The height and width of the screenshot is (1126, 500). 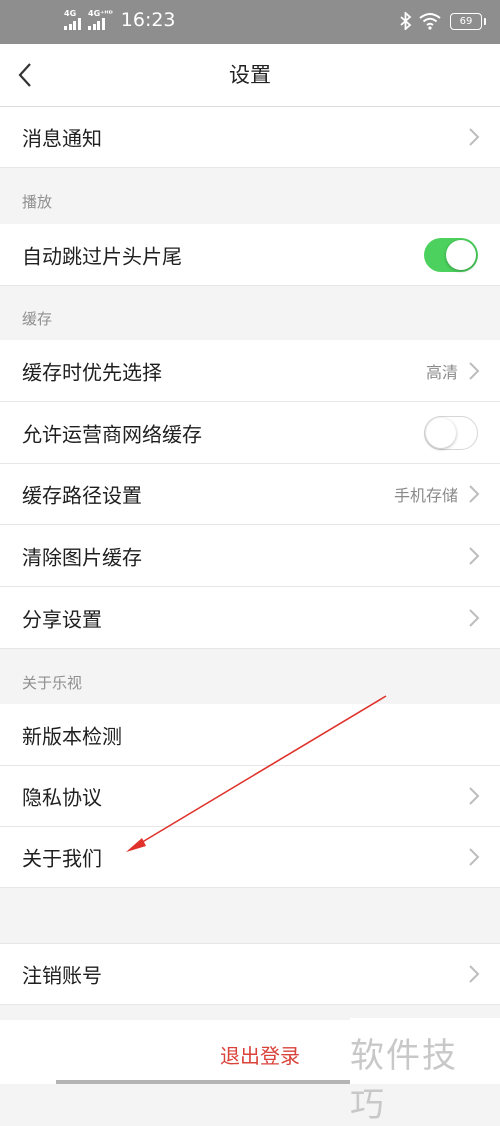 What do you see at coordinates (250, 796) in the screenshot?
I see `settings-row-privacy: 隐私协议` at bounding box center [250, 796].